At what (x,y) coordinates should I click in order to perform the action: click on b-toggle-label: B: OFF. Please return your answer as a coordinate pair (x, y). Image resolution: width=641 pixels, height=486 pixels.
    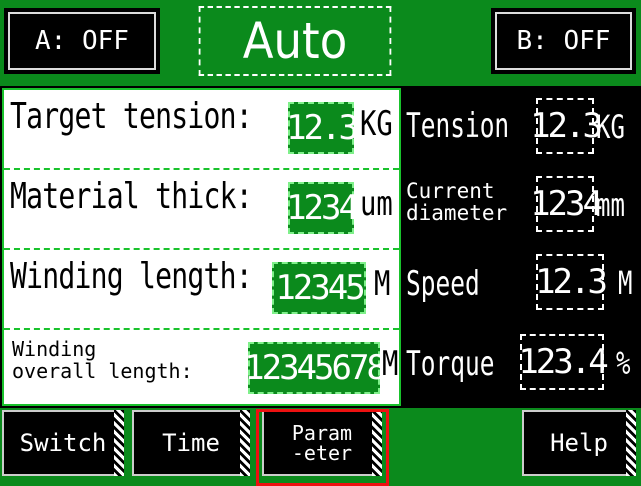
    Looking at the image, I should click on (563, 41).